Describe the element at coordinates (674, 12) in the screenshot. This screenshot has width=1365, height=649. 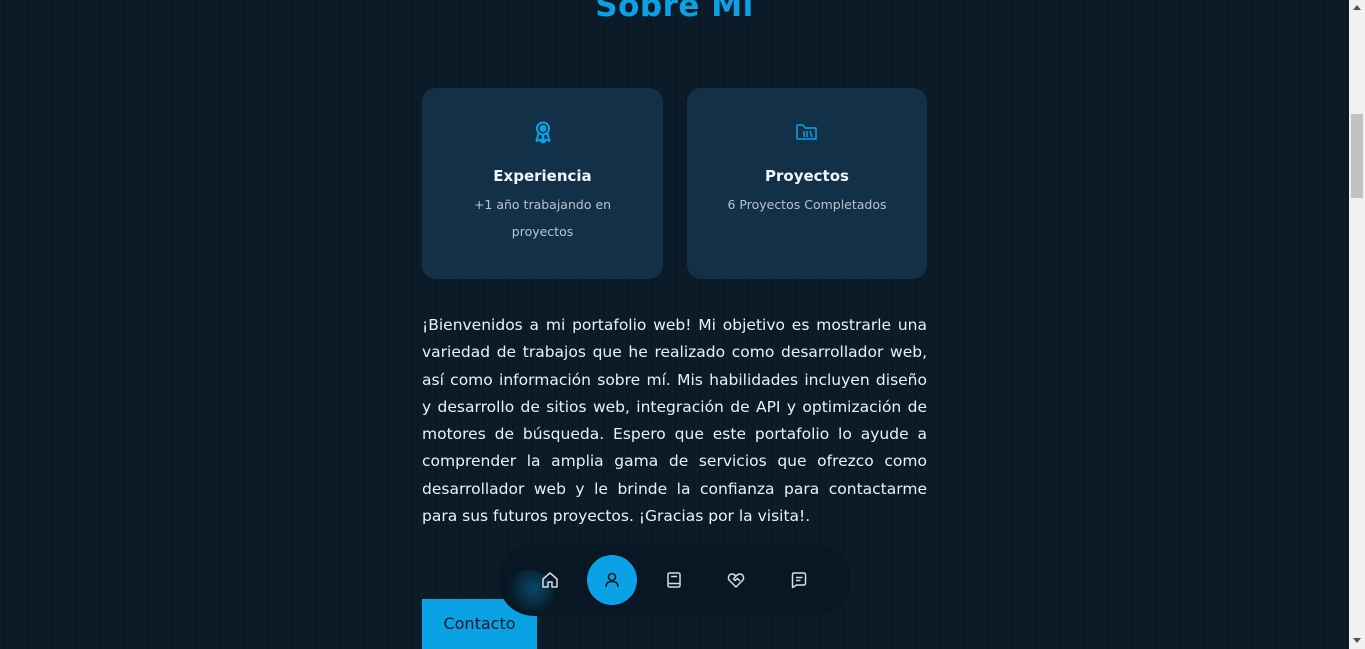
I see `section-title: Sobre Mí` at that location.